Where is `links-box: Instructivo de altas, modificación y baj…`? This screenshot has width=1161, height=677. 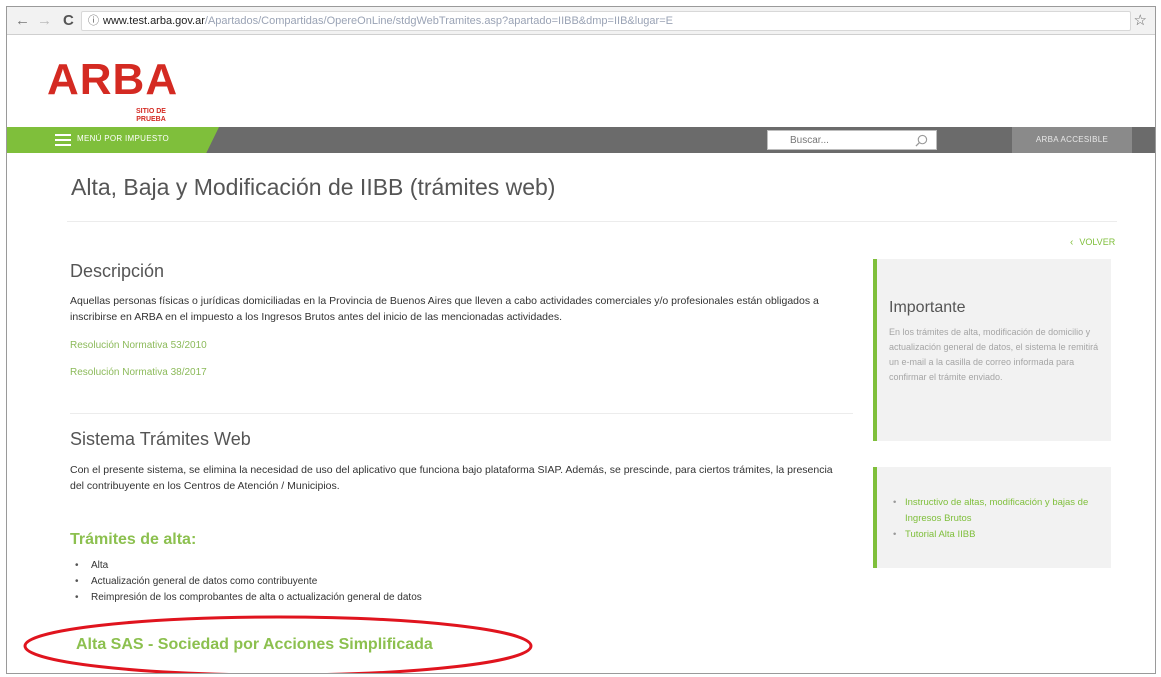
links-box: Instructivo de altas, modificación y baj… is located at coordinates (992, 517).